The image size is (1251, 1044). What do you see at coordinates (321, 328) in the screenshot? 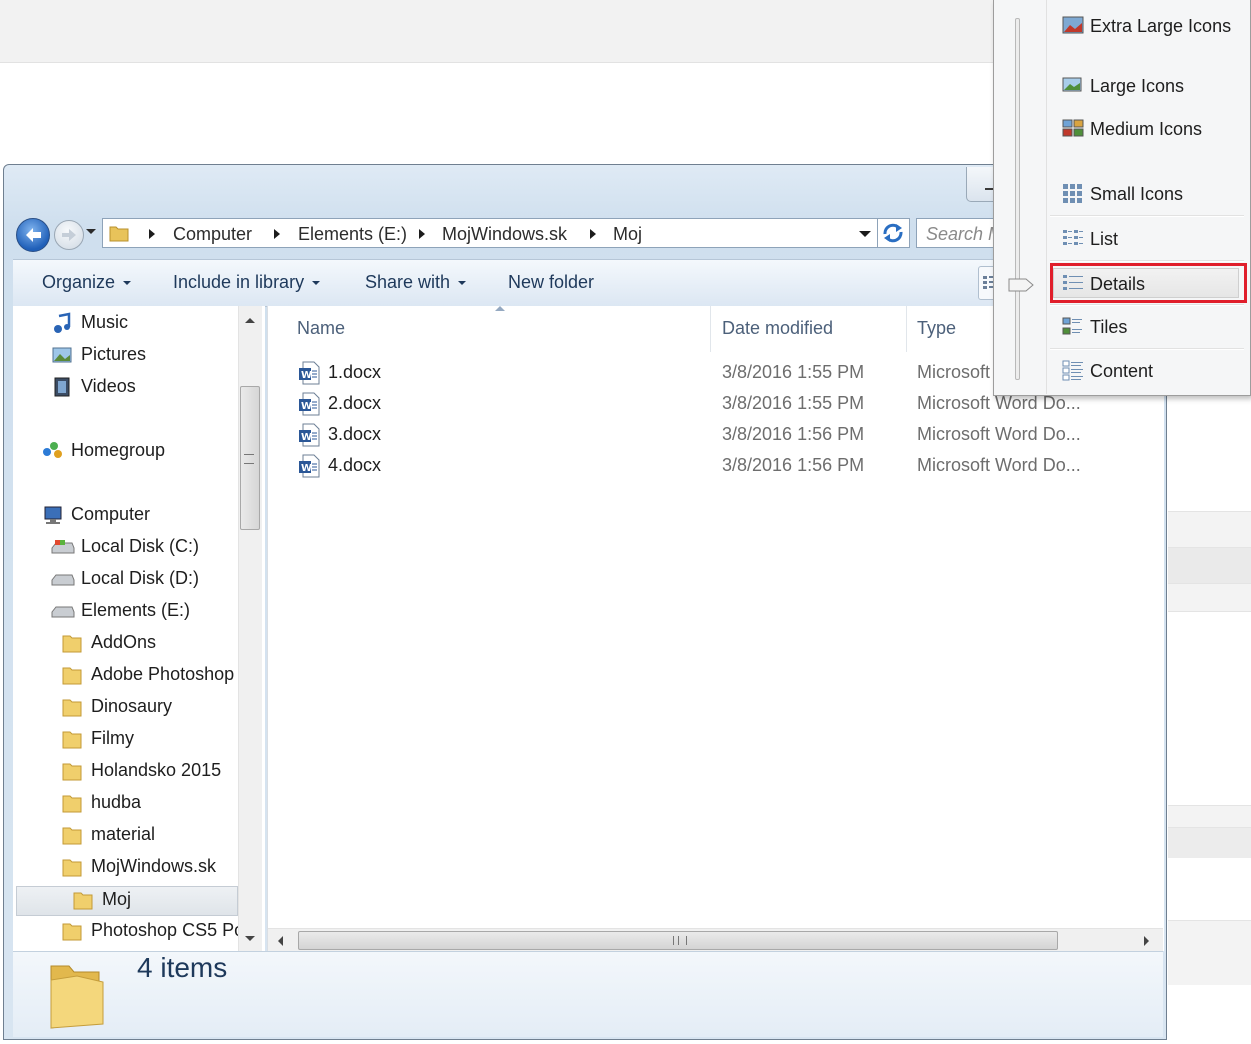
I see `column-header-name: Name` at bounding box center [321, 328].